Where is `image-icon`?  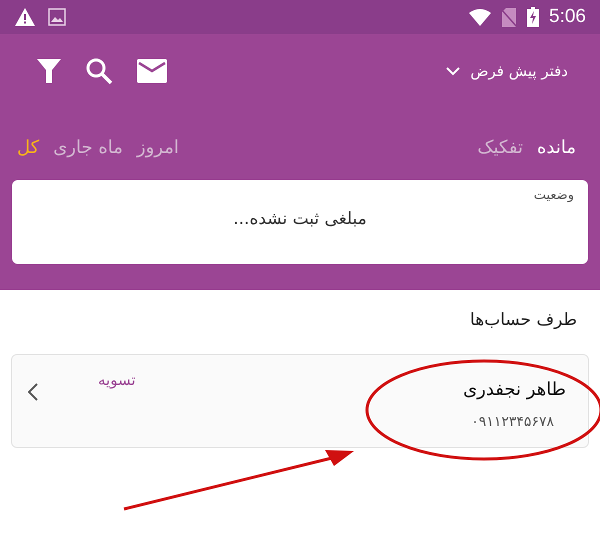
image-icon is located at coordinates (57, 17).